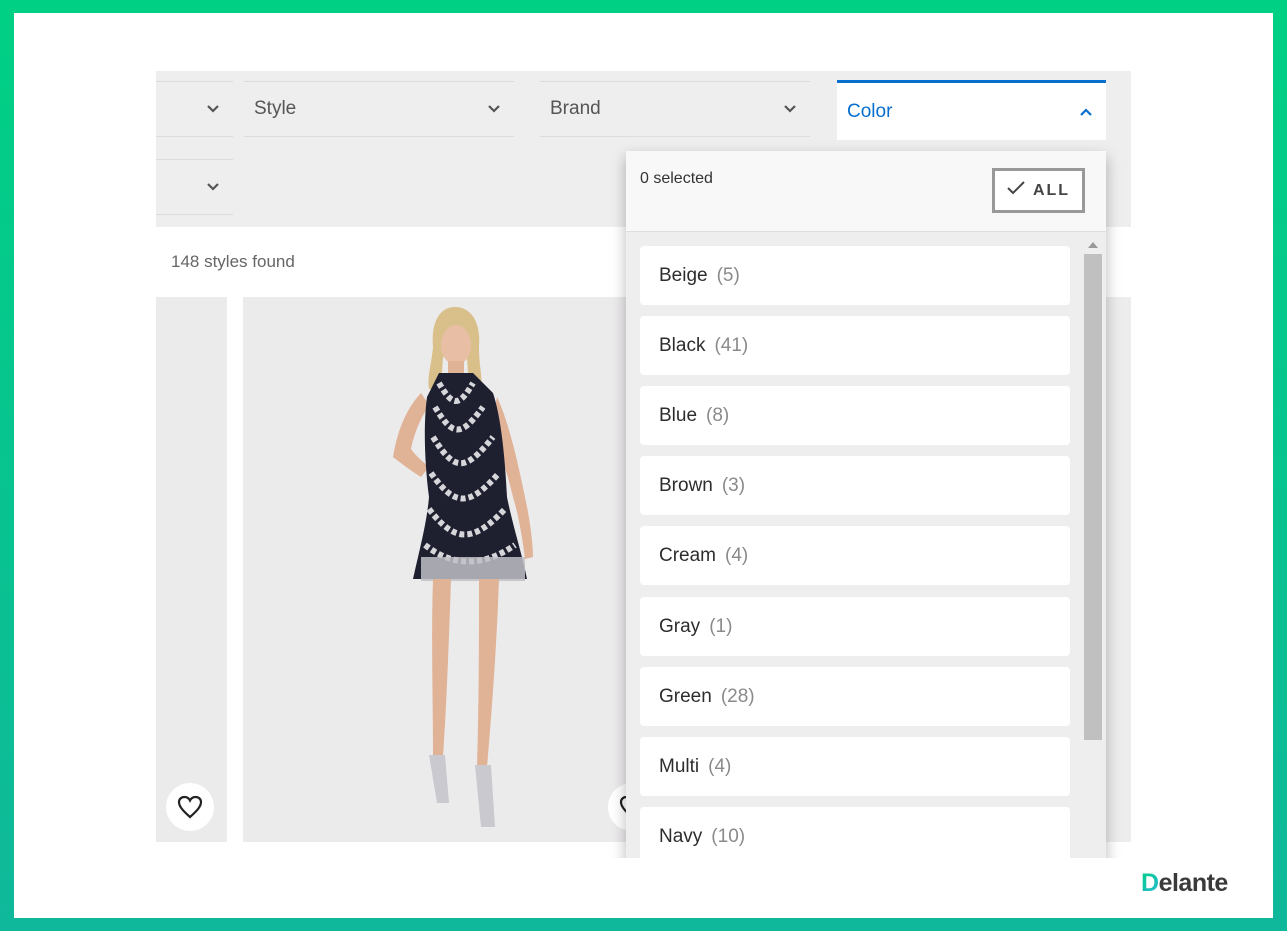  What do you see at coordinates (683, 275) in the screenshot?
I see `color-option-label: Beige` at bounding box center [683, 275].